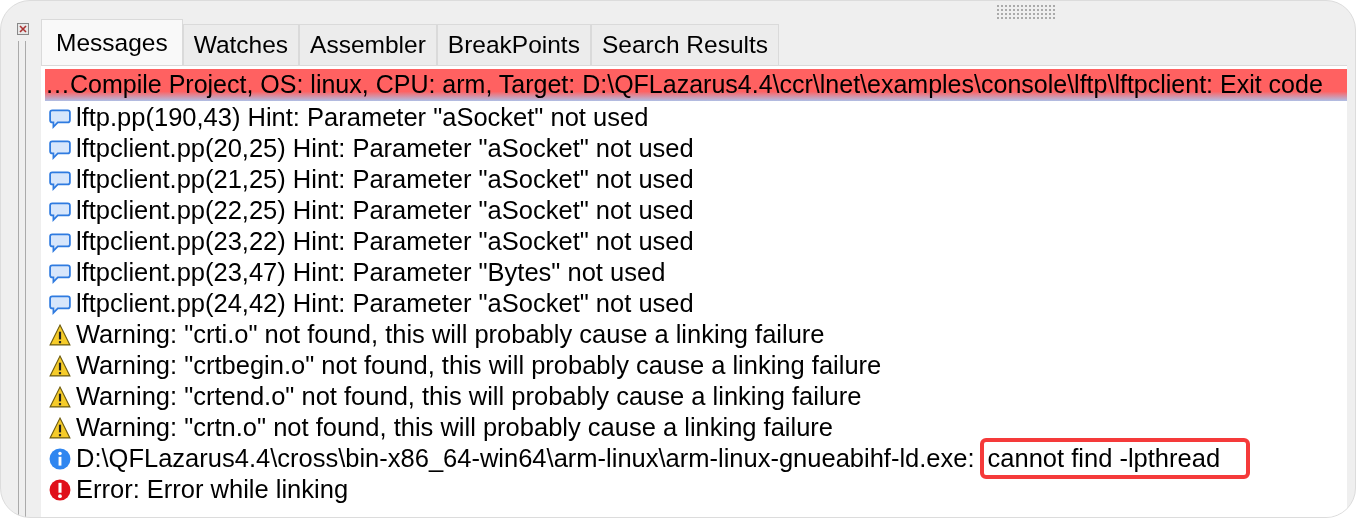  Describe the element at coordinates (23, 29) in the screenshot. I see `close-icon` at that location.